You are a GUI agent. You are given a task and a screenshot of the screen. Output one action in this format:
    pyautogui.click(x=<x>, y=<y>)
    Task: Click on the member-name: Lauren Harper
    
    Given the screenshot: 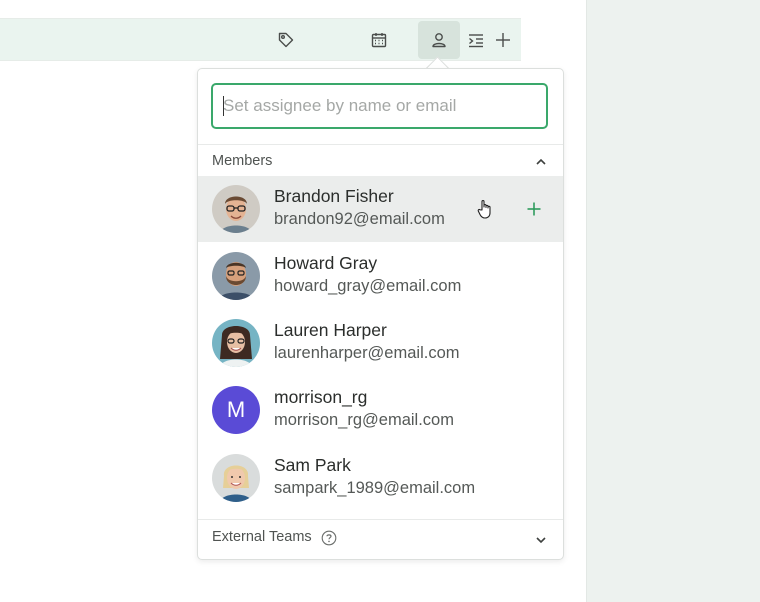 What is the action you would take?
    pyautogui.click(x=330, y=330)
    